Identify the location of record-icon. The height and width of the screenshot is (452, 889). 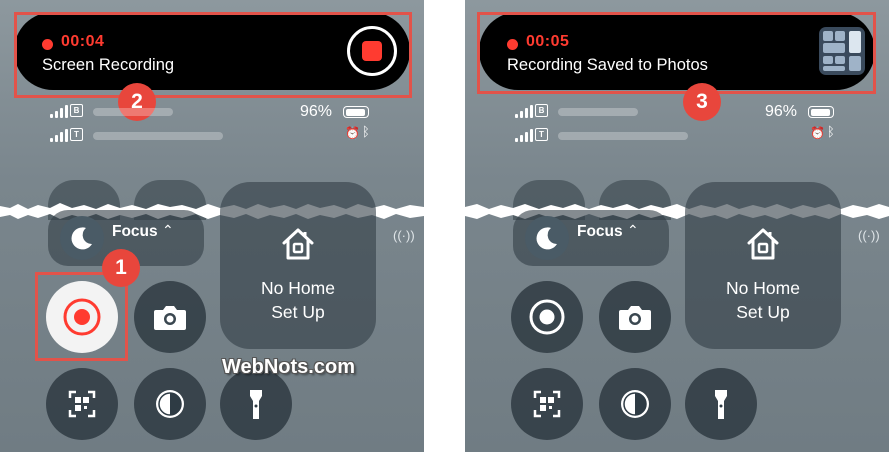
(547, 317).